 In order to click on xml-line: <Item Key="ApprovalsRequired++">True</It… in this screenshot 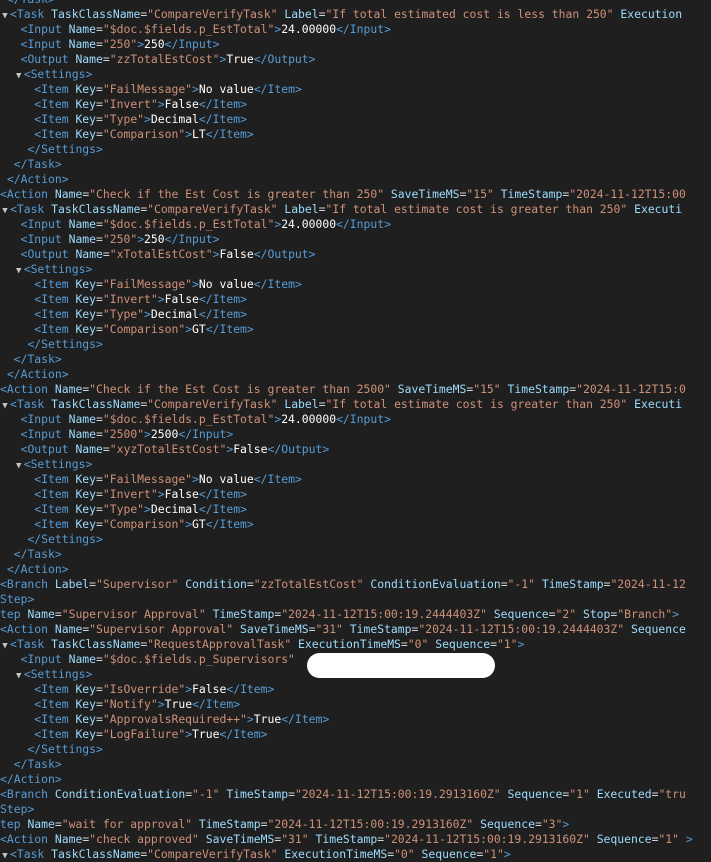, I will do `click(355, 719)`.